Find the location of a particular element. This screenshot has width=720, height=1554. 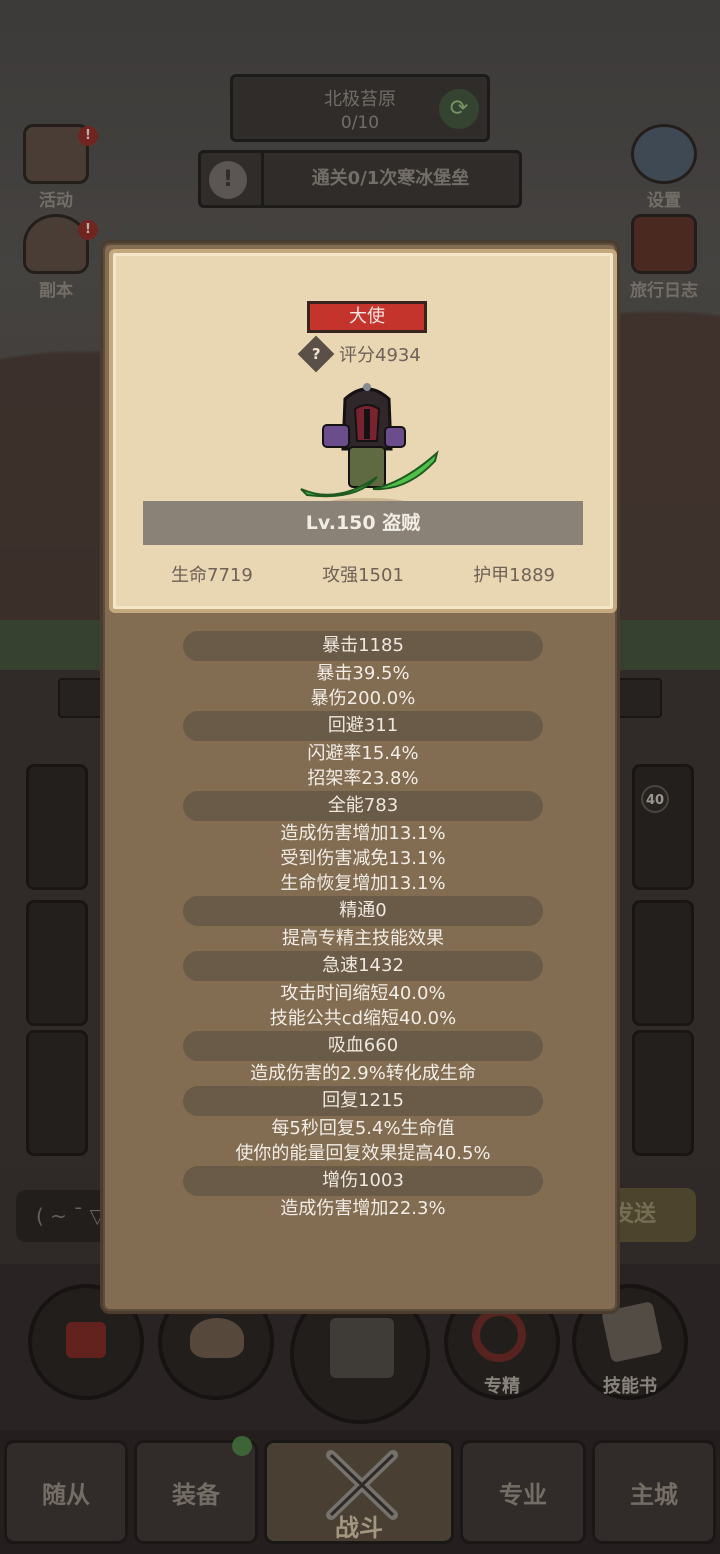

stat-detail-line: 提高专精主技能效果 is located at coordinates (363, 938).